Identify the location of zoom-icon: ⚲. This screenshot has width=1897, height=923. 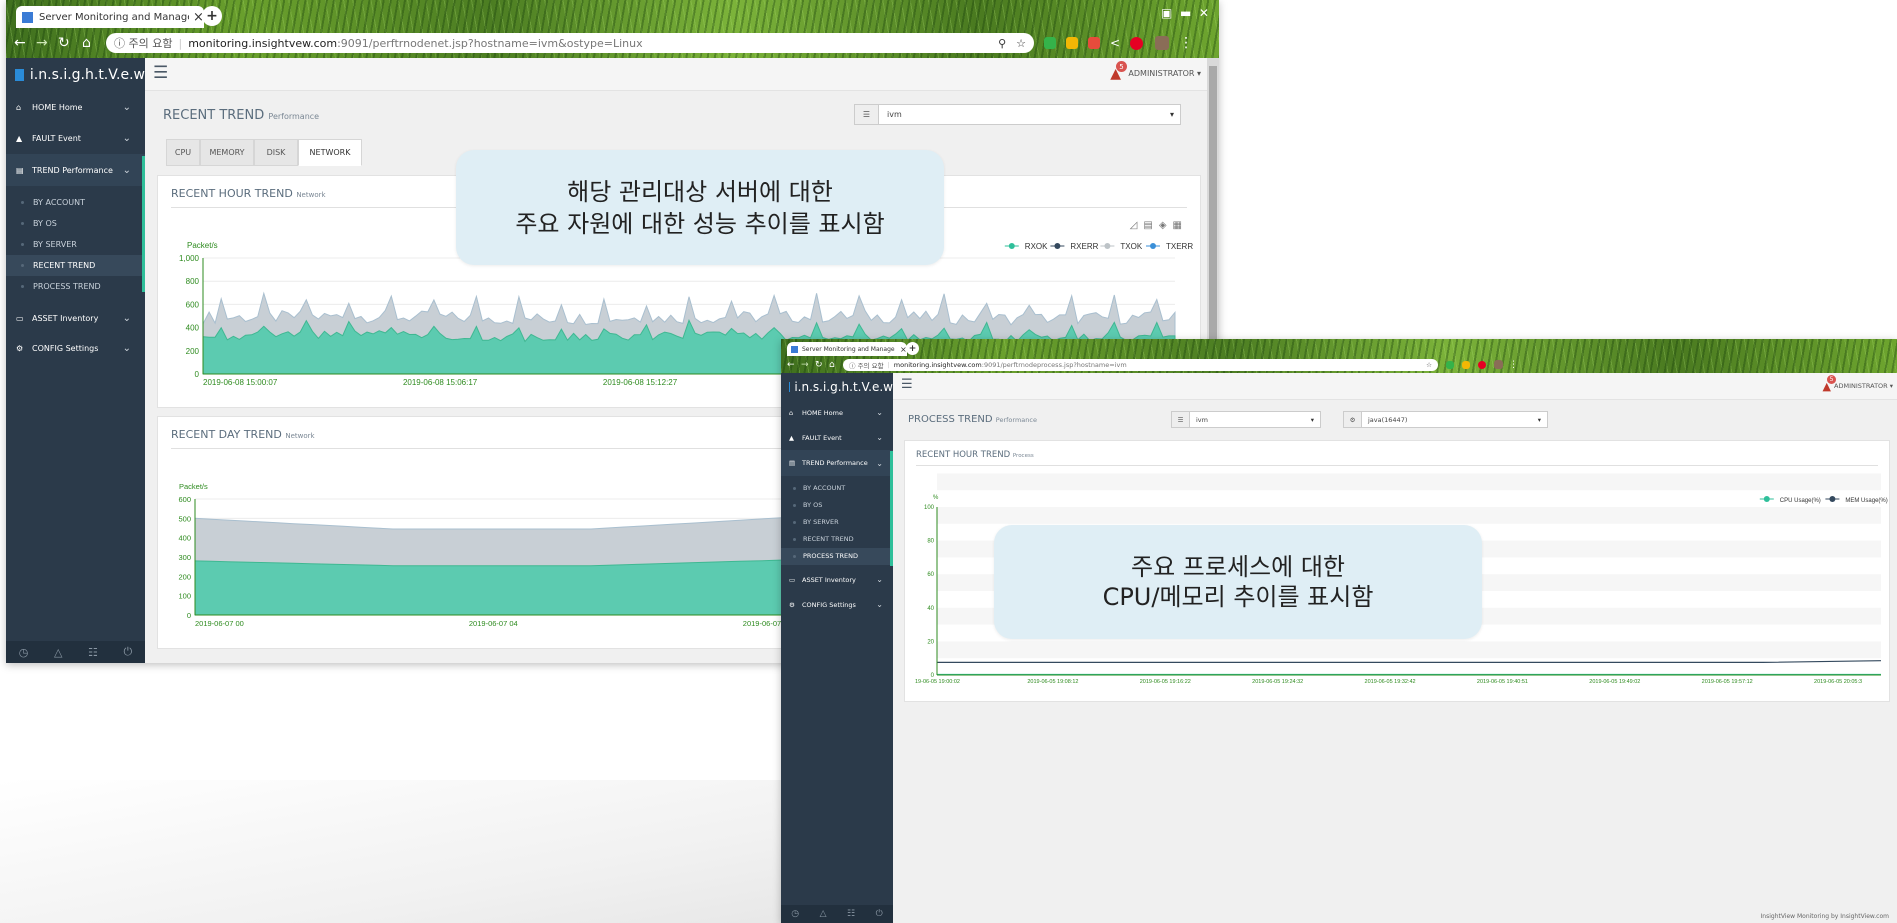
(1002, 43).